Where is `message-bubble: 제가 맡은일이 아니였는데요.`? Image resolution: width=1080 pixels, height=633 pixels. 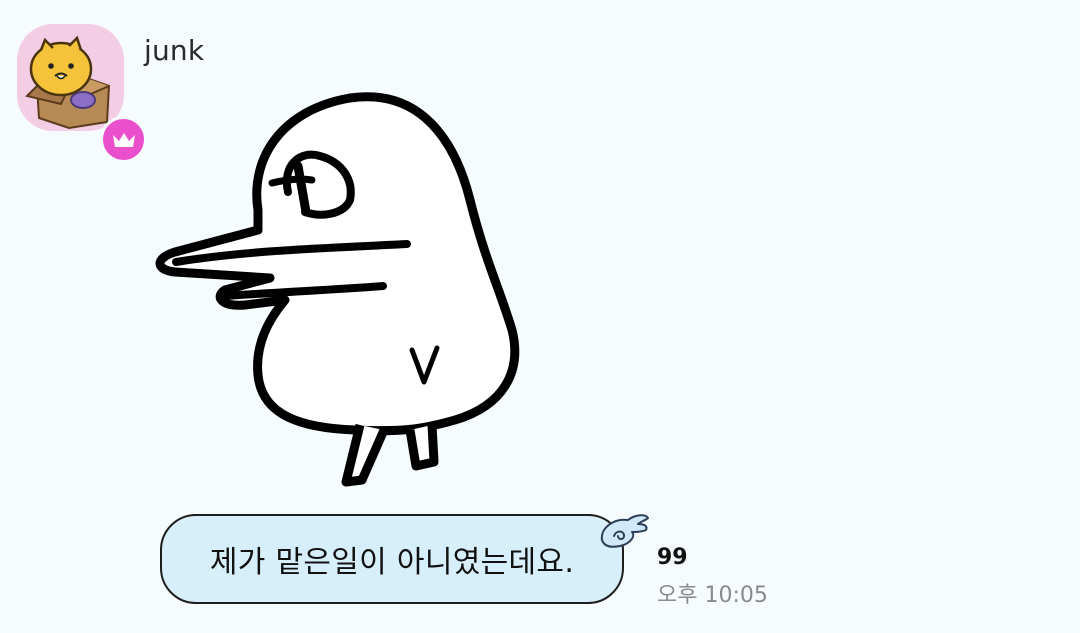
message-bubble: 제가 맡은일이 아니였는데요. is located at coordinates (392, 559).